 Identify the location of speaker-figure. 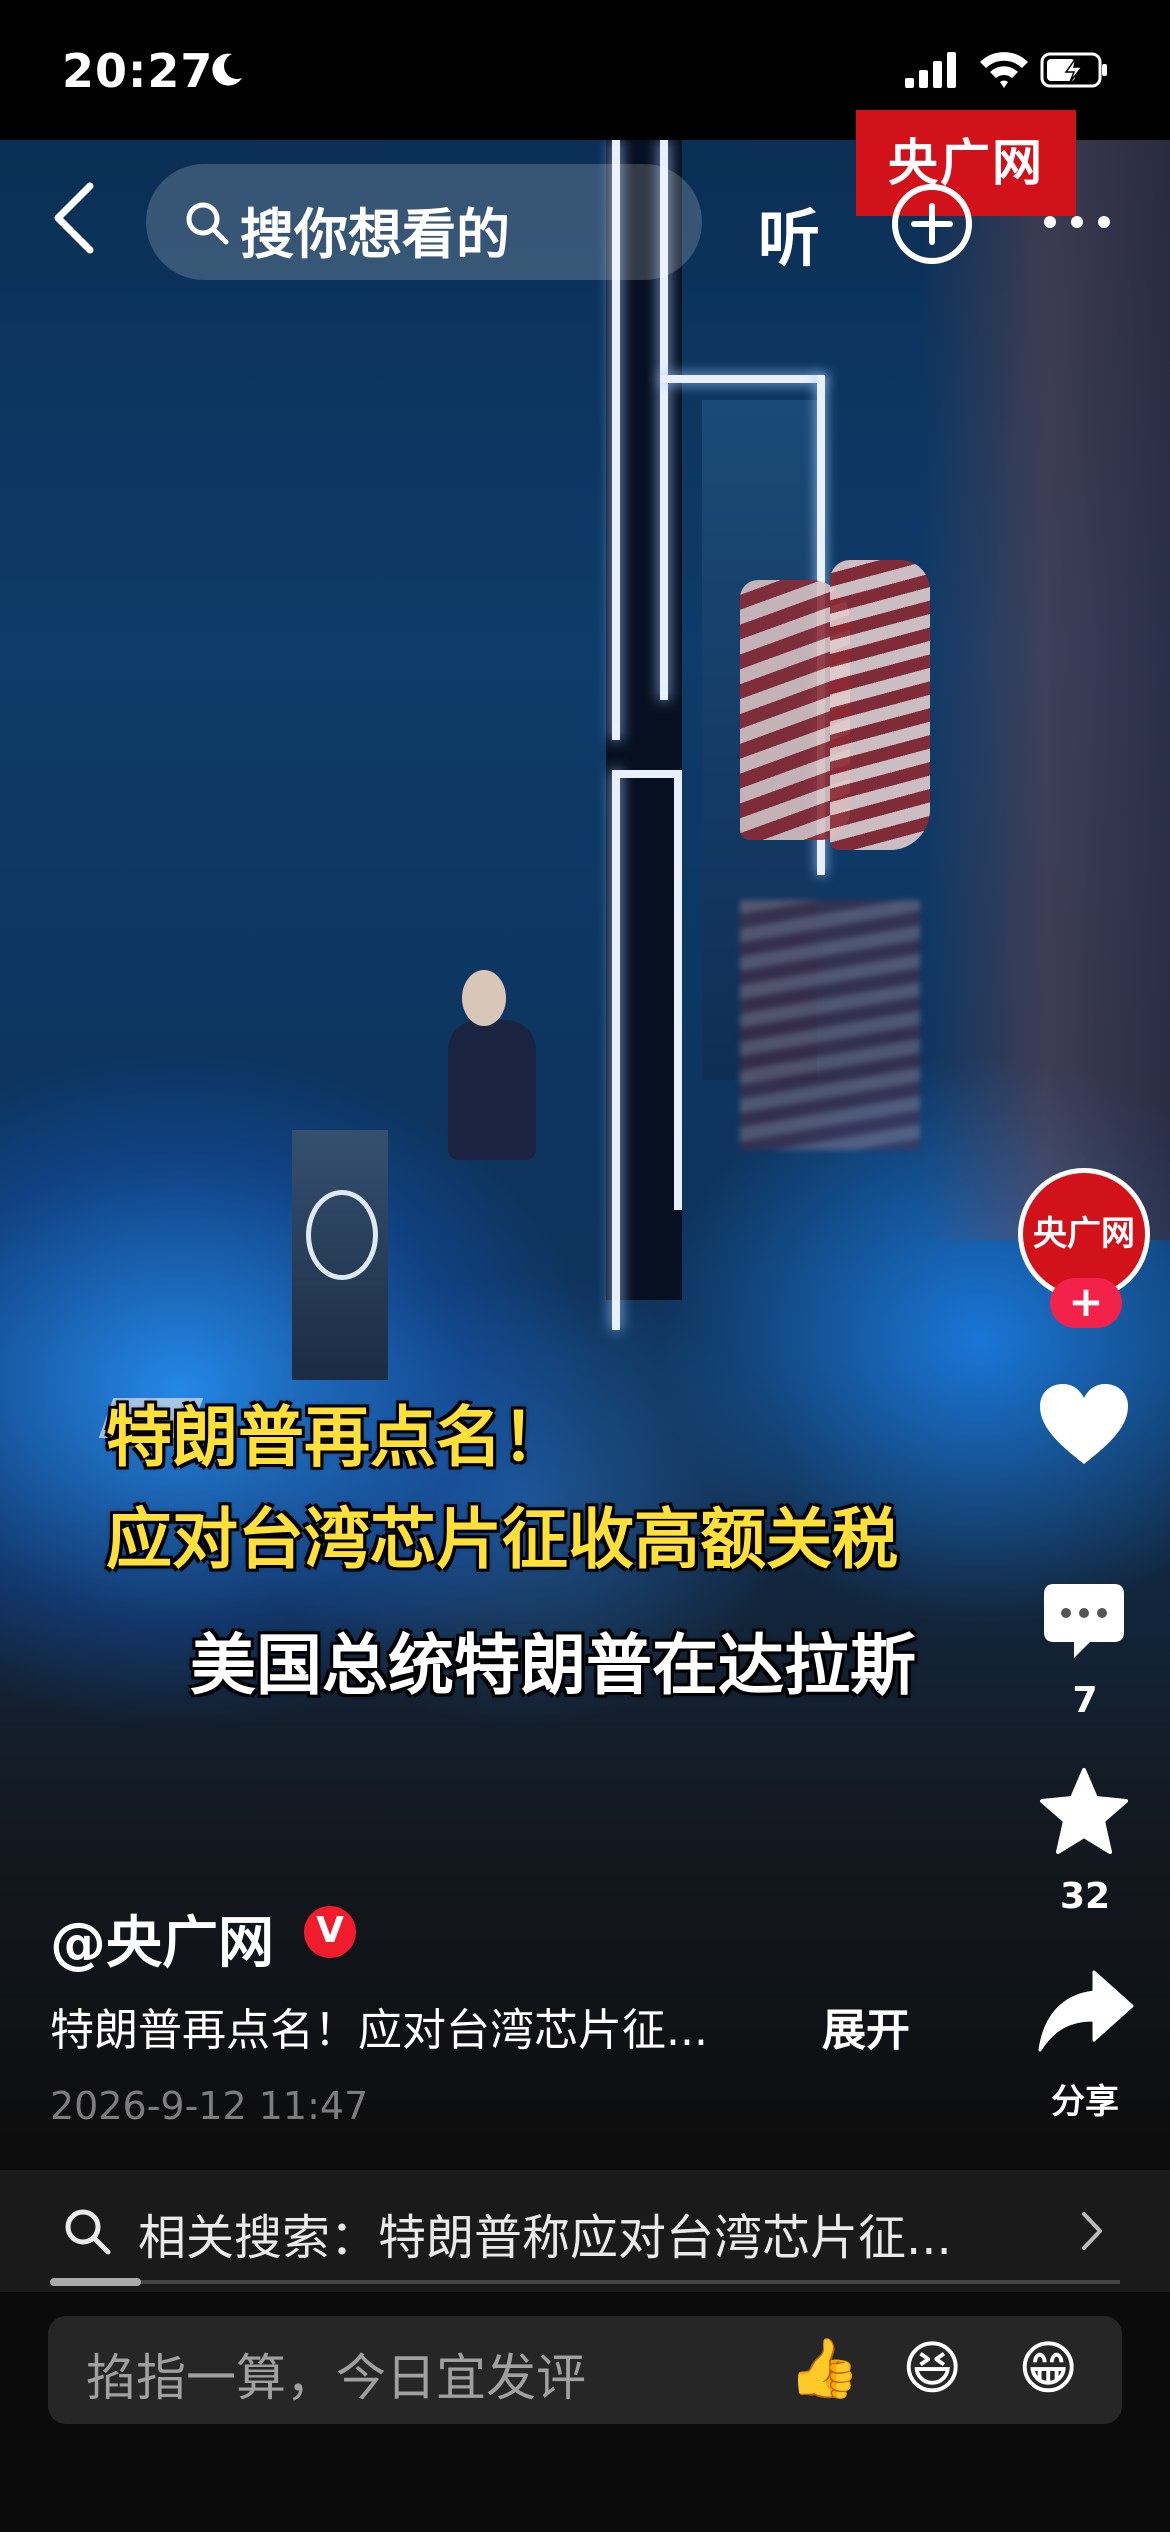
(492, 1090).